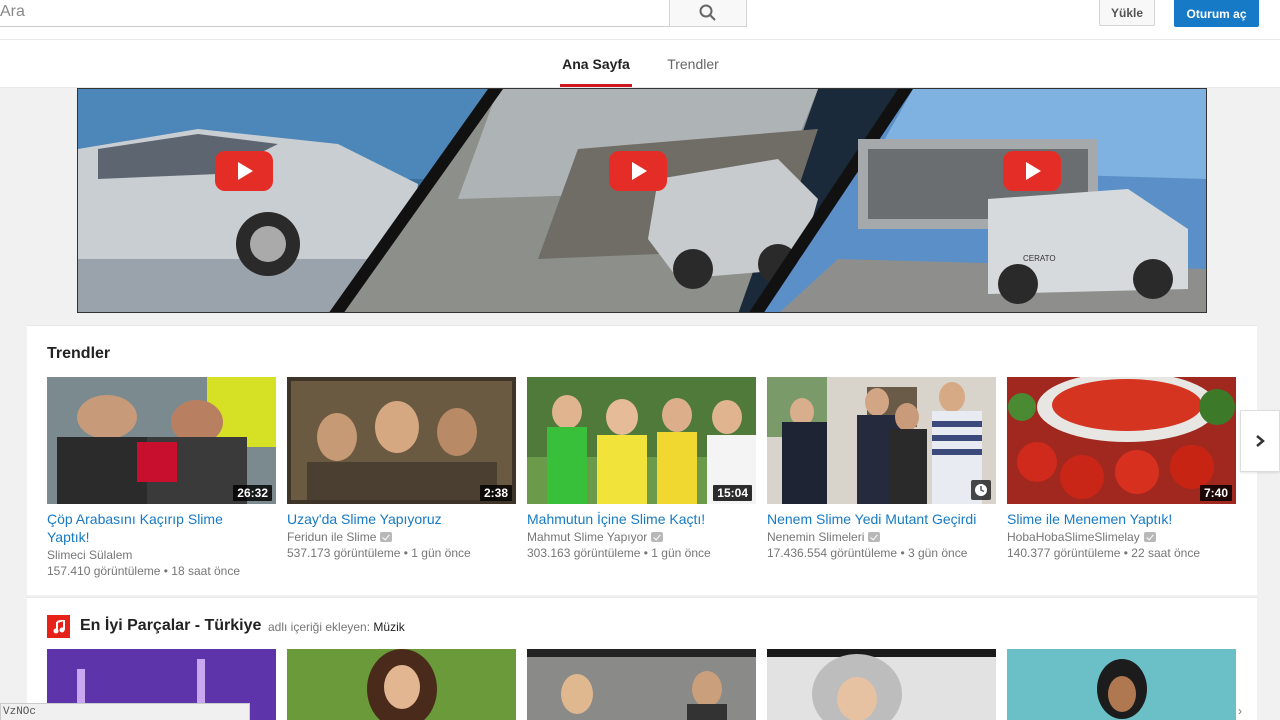 Image resolution: width=1280 pixels, height=720 pixels. What do you see at coordinates (641, 537) in the screenshot?
I see `channel-name: Mahmut Slime Yapıyor` at bounding box center [641, 537].